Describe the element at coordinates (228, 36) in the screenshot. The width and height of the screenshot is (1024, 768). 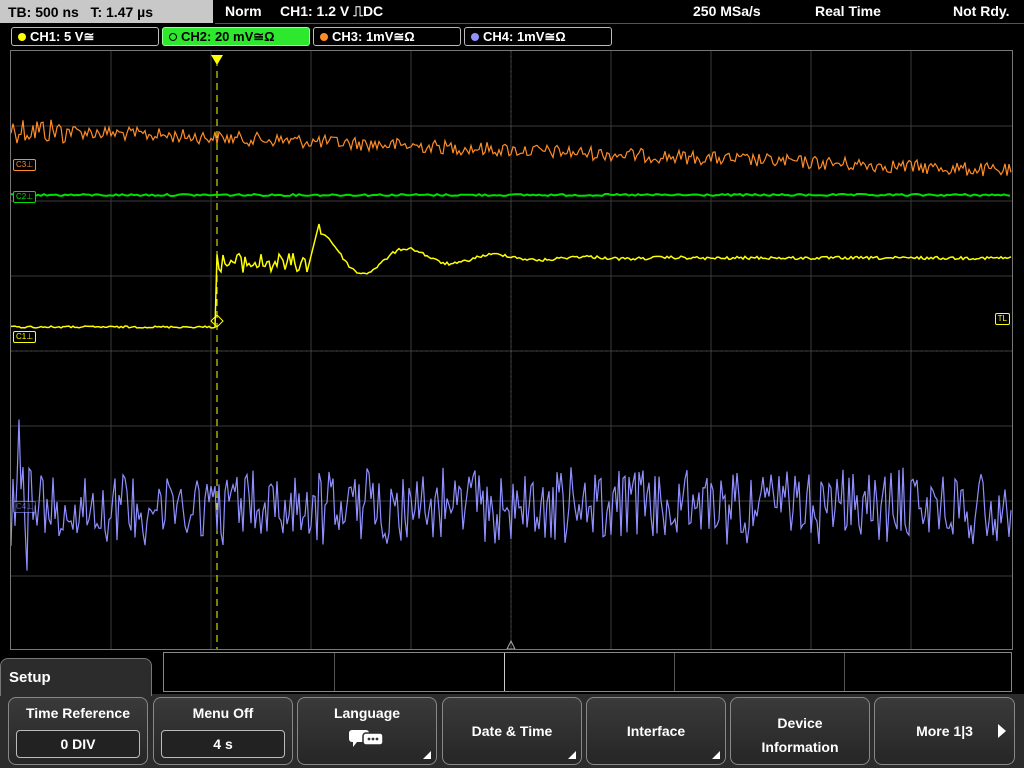
I see `ch2-label: CH2: 20 mV≅Ω` at that location.